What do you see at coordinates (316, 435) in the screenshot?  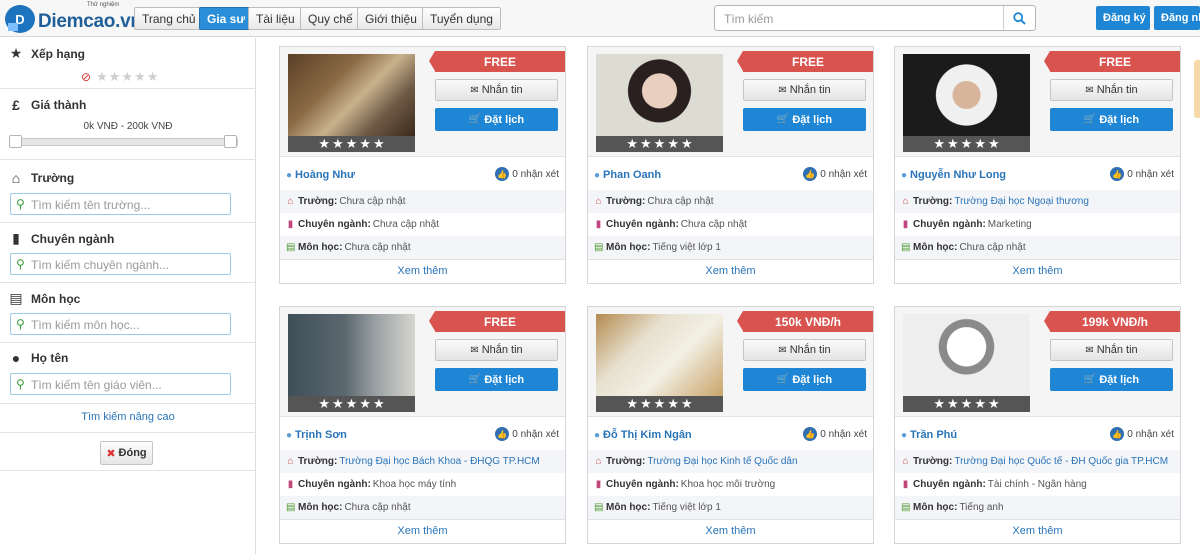 I see `tutor-name: ● Trịnh Sơn` at bounding box center [316, 435].